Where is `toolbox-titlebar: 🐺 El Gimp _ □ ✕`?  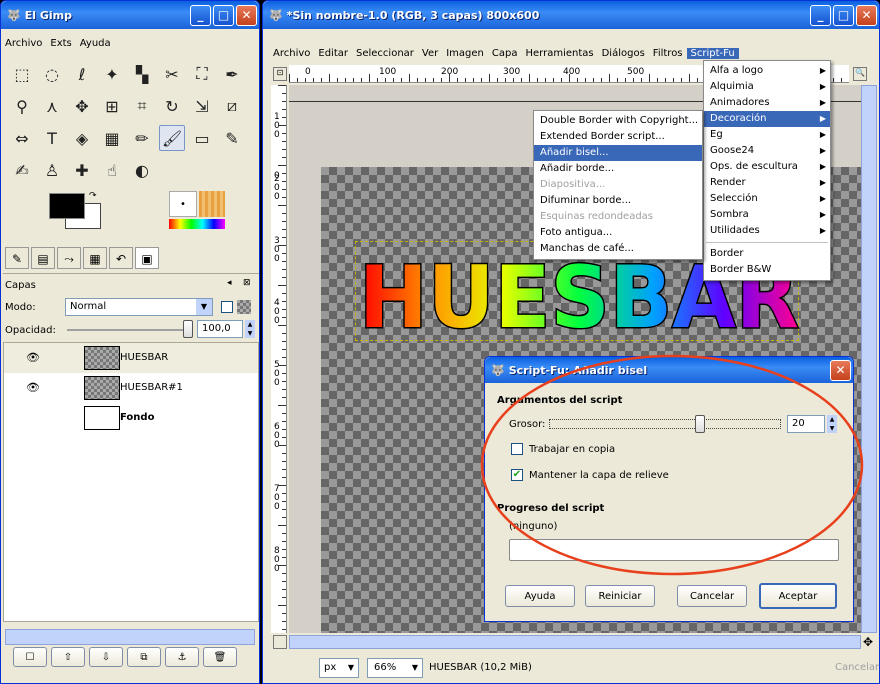
toolbox-titlebar: 🐺 El Gimp _ □ ✕ is located at coordinates (130, 15).